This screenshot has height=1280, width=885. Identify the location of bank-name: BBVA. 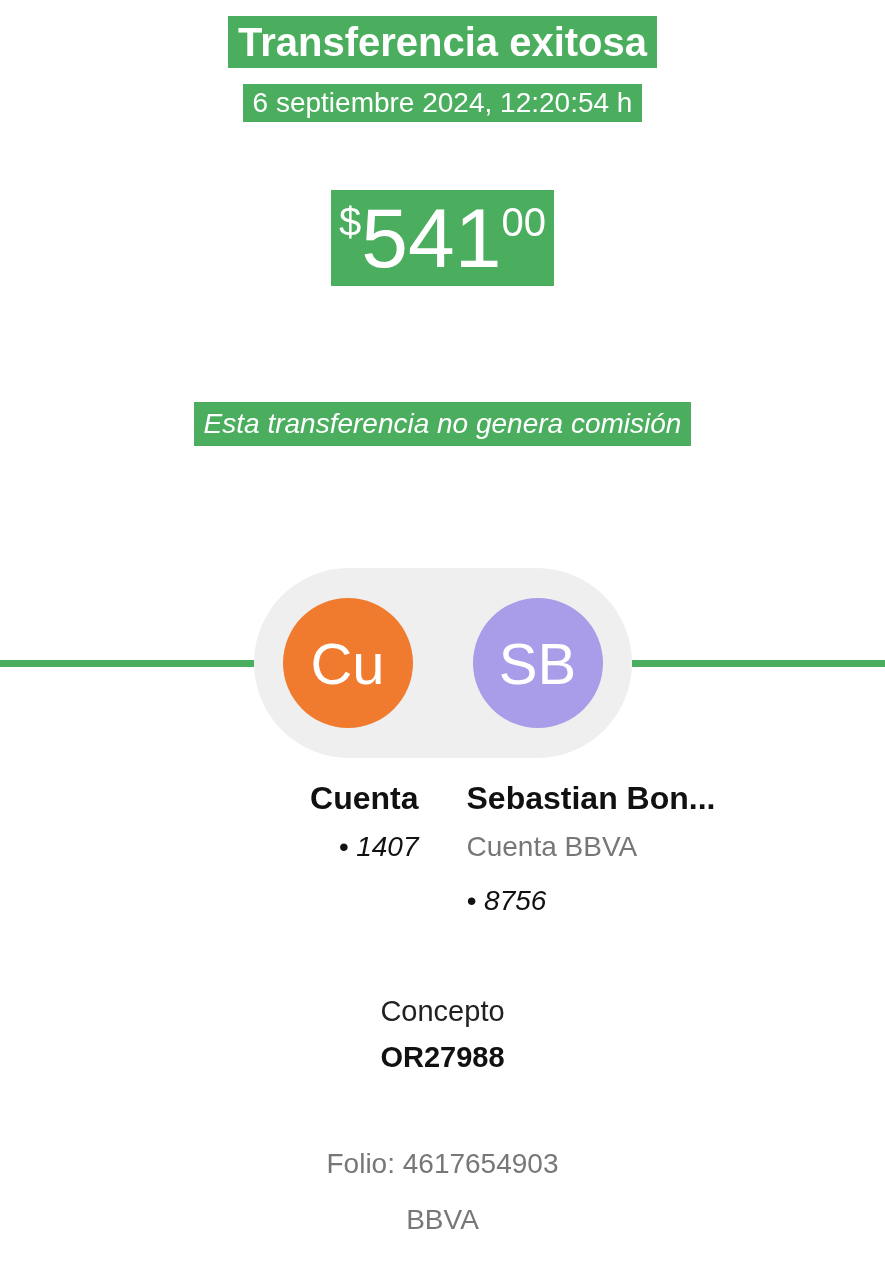
(442, 1220).